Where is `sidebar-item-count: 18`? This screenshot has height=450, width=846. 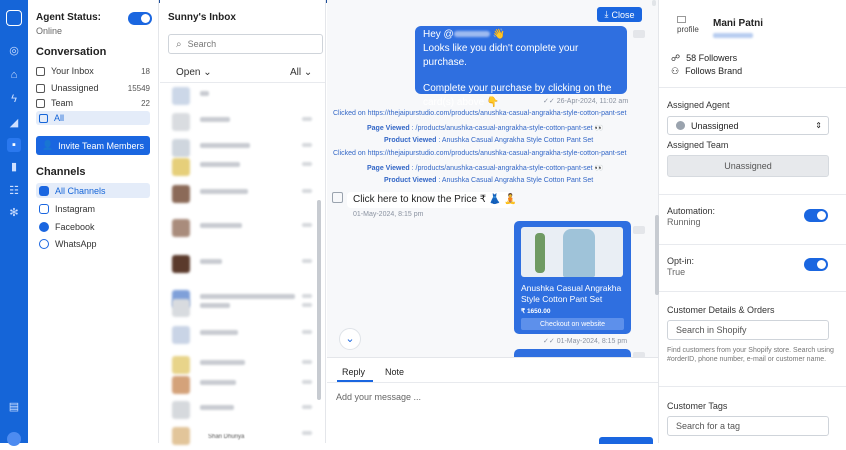 sidebar-item-count: 18 is located at coordinates (145, 71).